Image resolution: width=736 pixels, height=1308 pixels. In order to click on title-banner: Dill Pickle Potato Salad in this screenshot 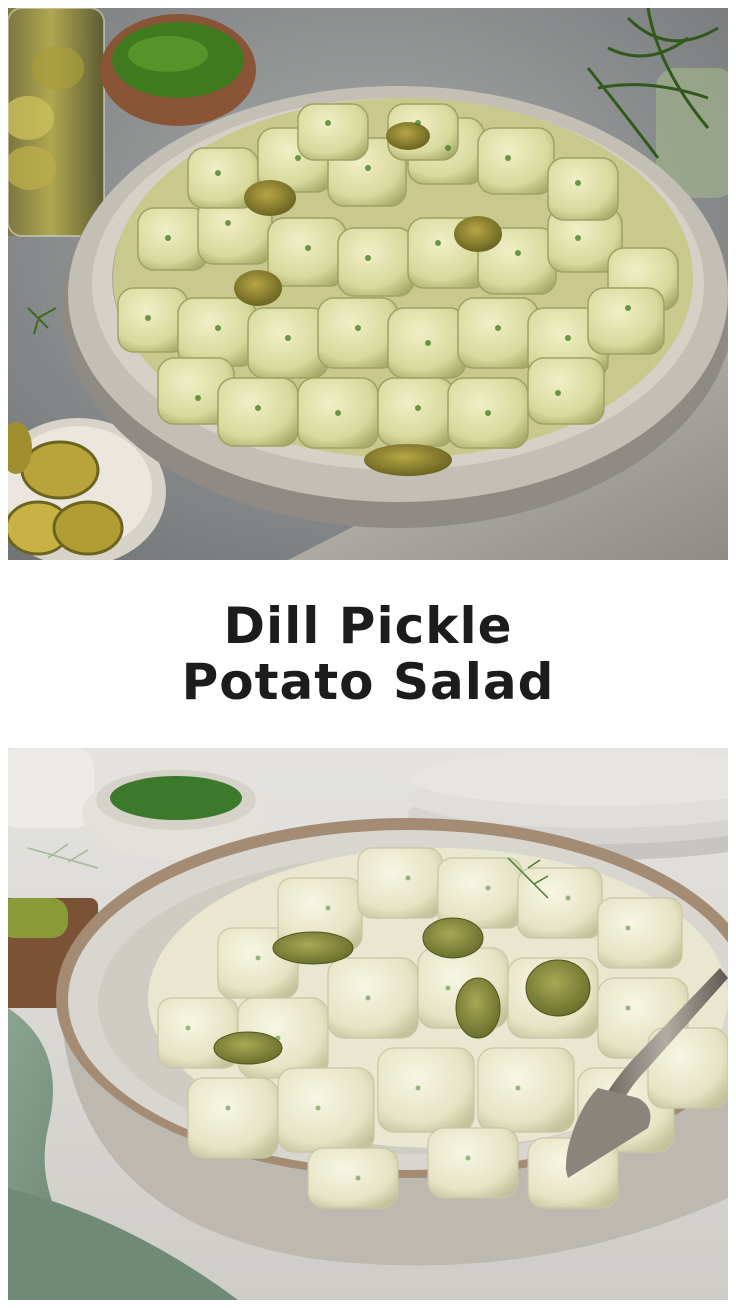, I will do `click(368, 654)`.